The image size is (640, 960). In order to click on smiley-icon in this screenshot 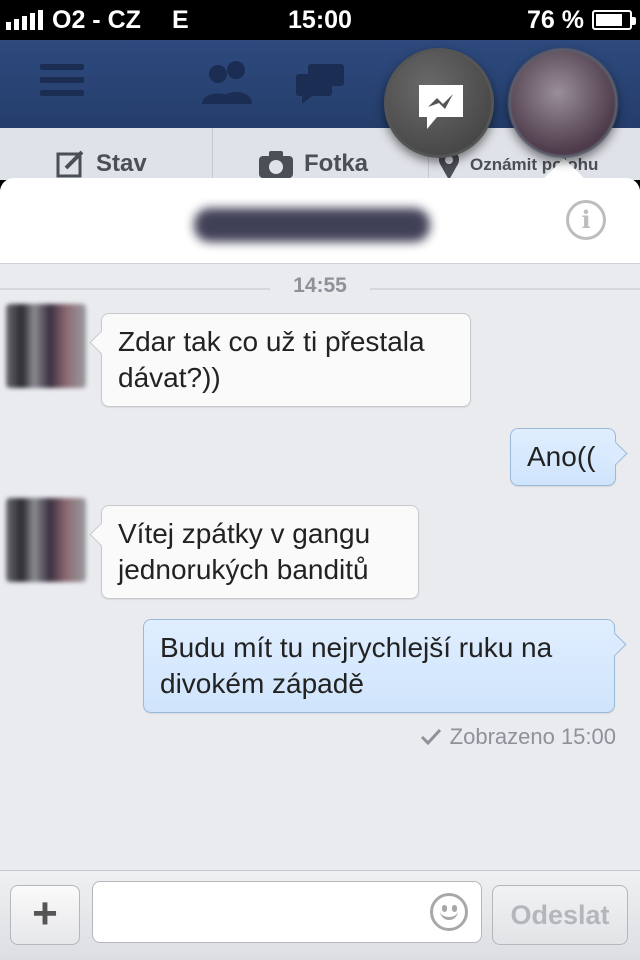, I will do `click(449, 912)`.